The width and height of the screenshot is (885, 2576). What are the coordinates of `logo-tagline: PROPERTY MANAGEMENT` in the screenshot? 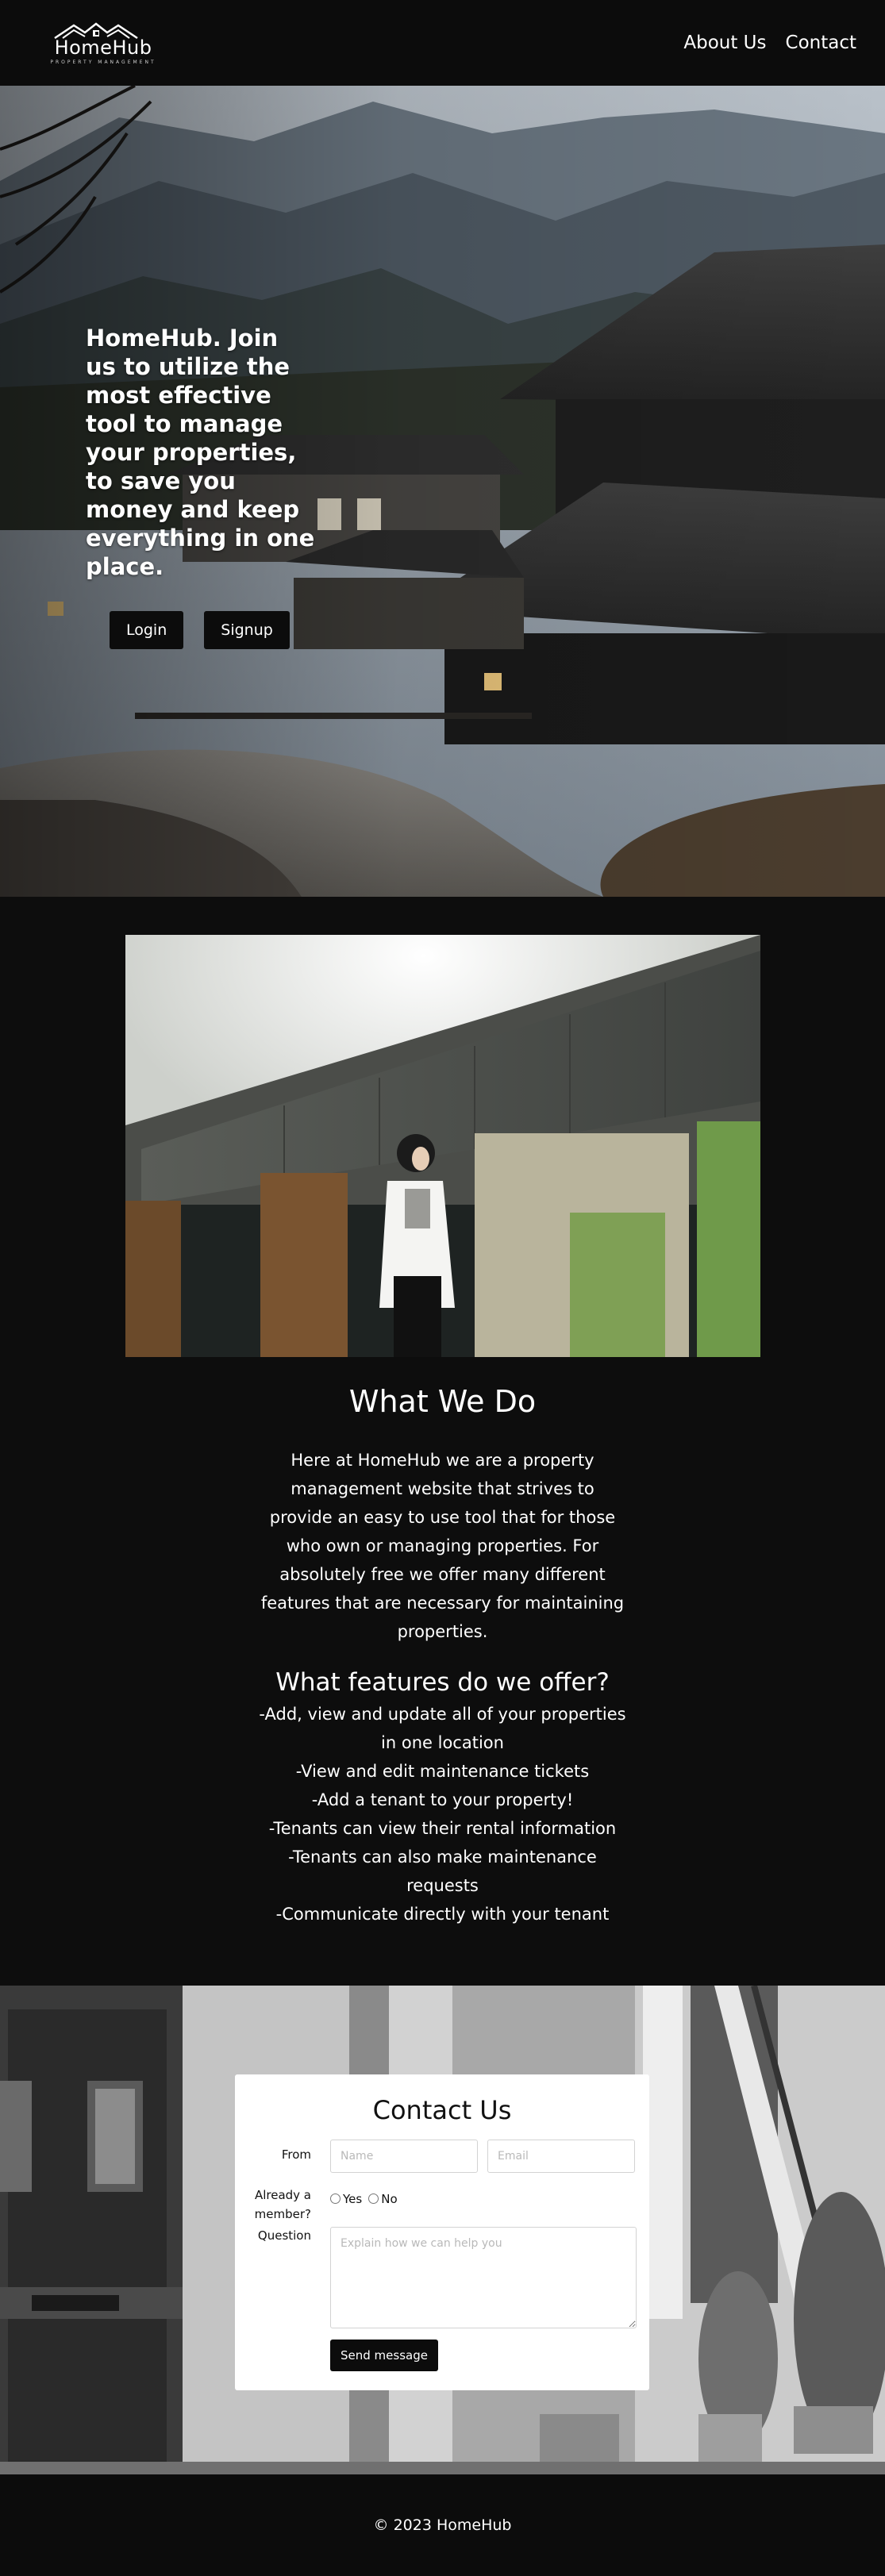 It's located at (103, 62).